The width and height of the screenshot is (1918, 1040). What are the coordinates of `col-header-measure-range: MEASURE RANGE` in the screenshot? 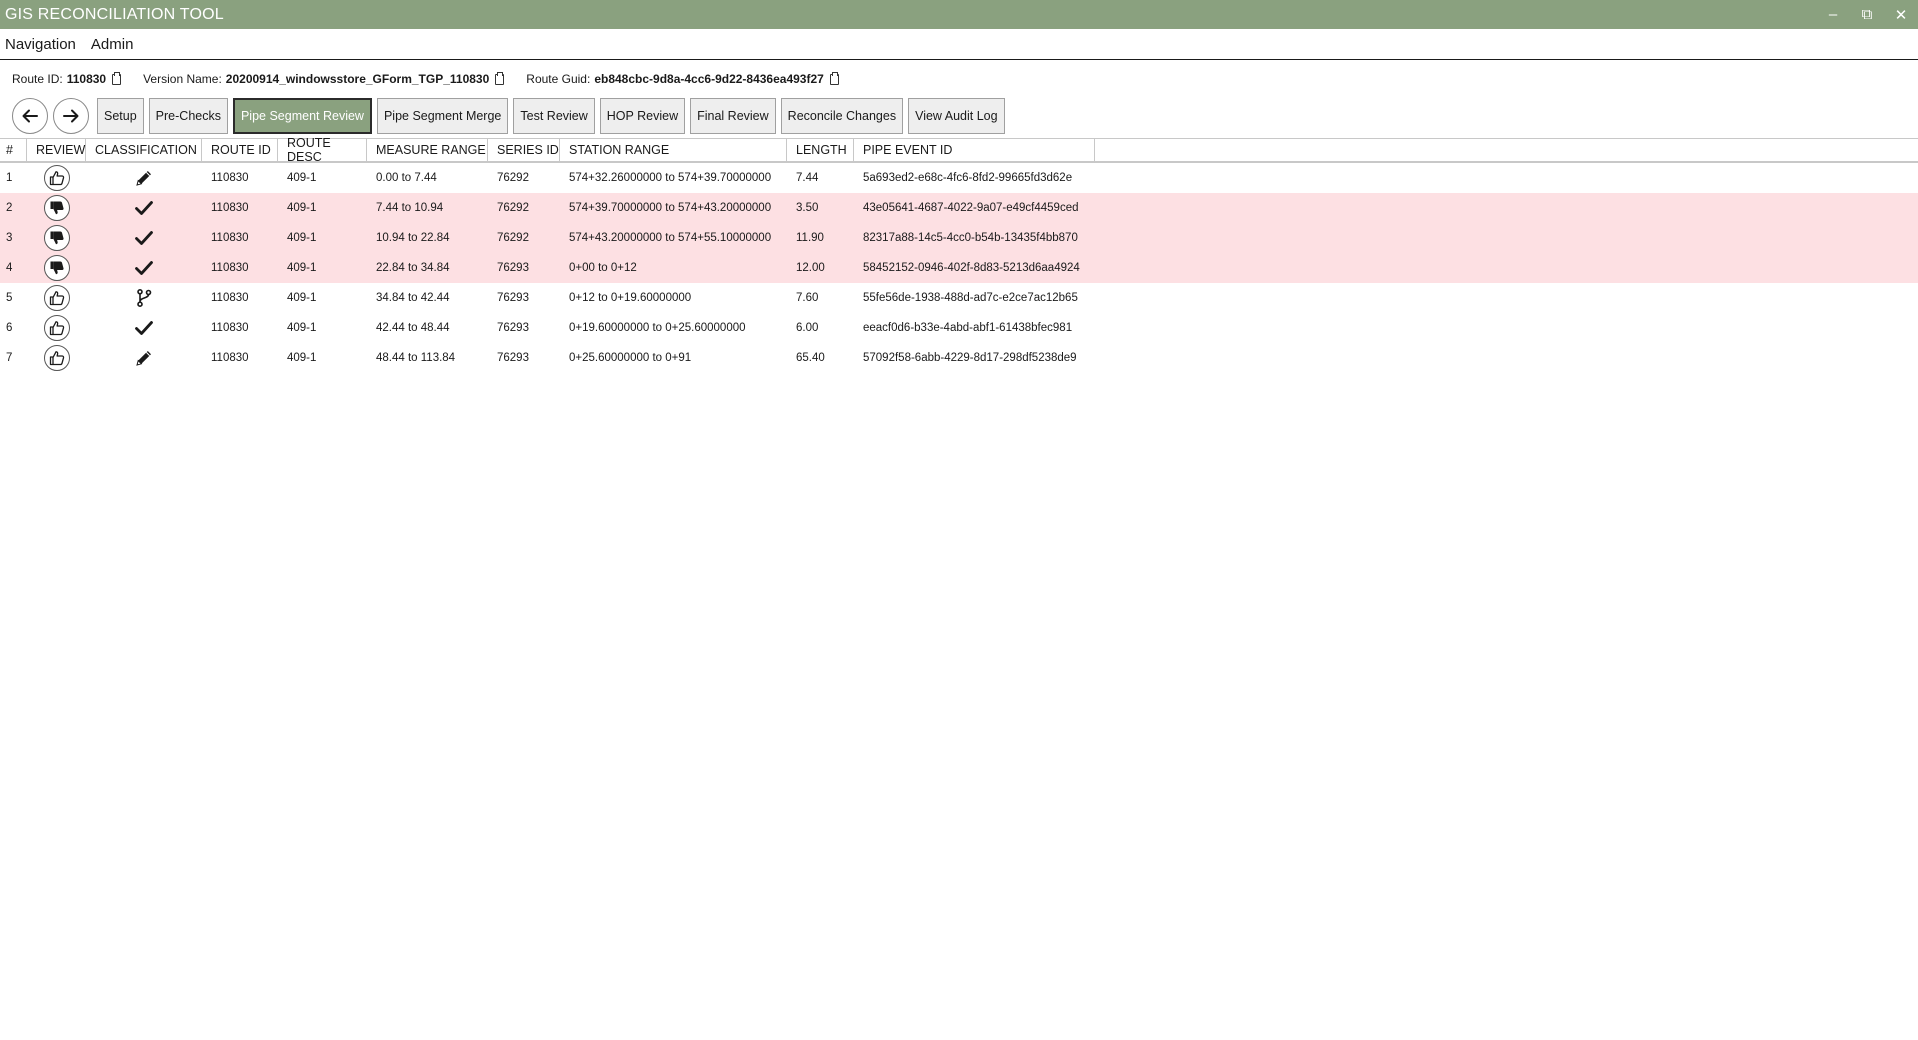 It's located at (427, 150).